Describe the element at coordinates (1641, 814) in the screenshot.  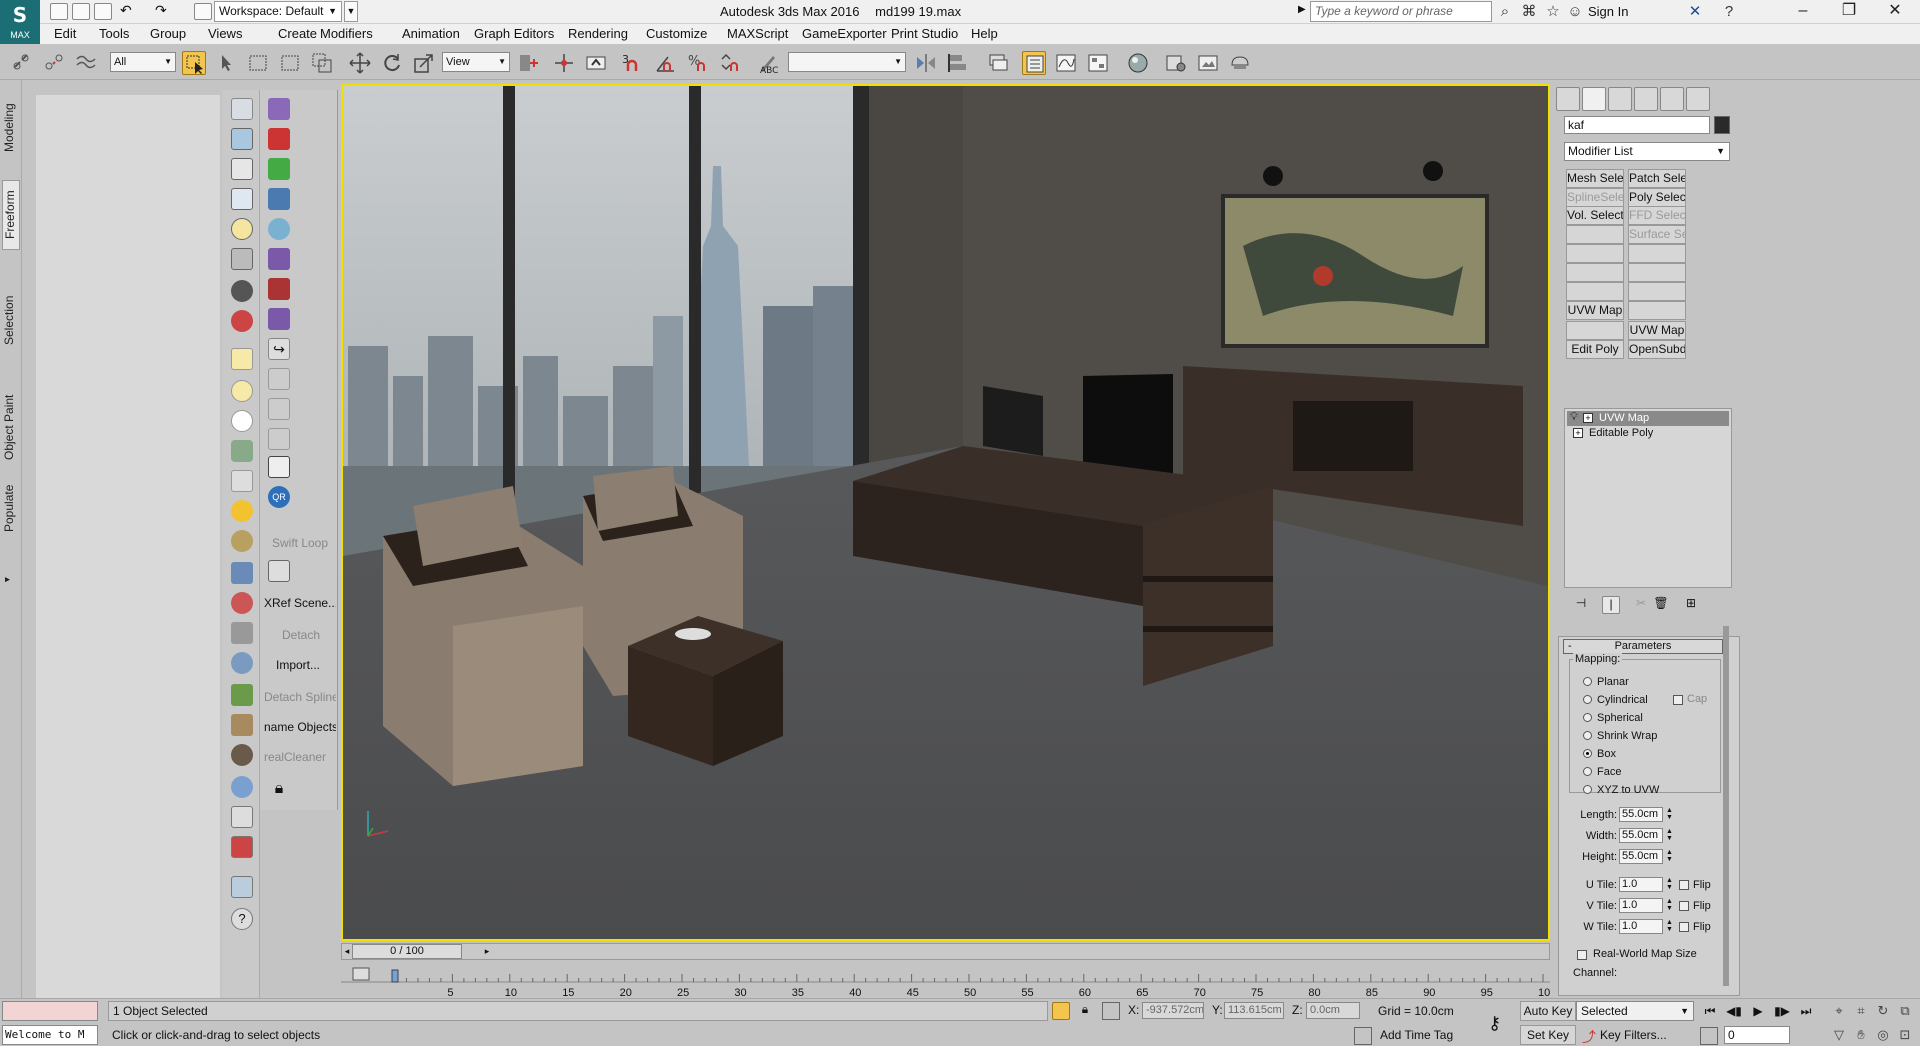
I see `length-field: 55.0cm` at that location.